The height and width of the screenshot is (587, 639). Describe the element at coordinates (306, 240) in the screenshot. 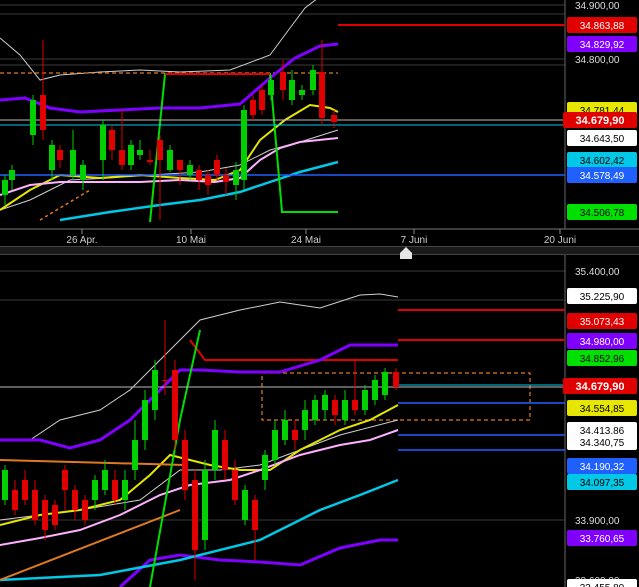

I see `x-tick-label: 24 Mai` at that location.